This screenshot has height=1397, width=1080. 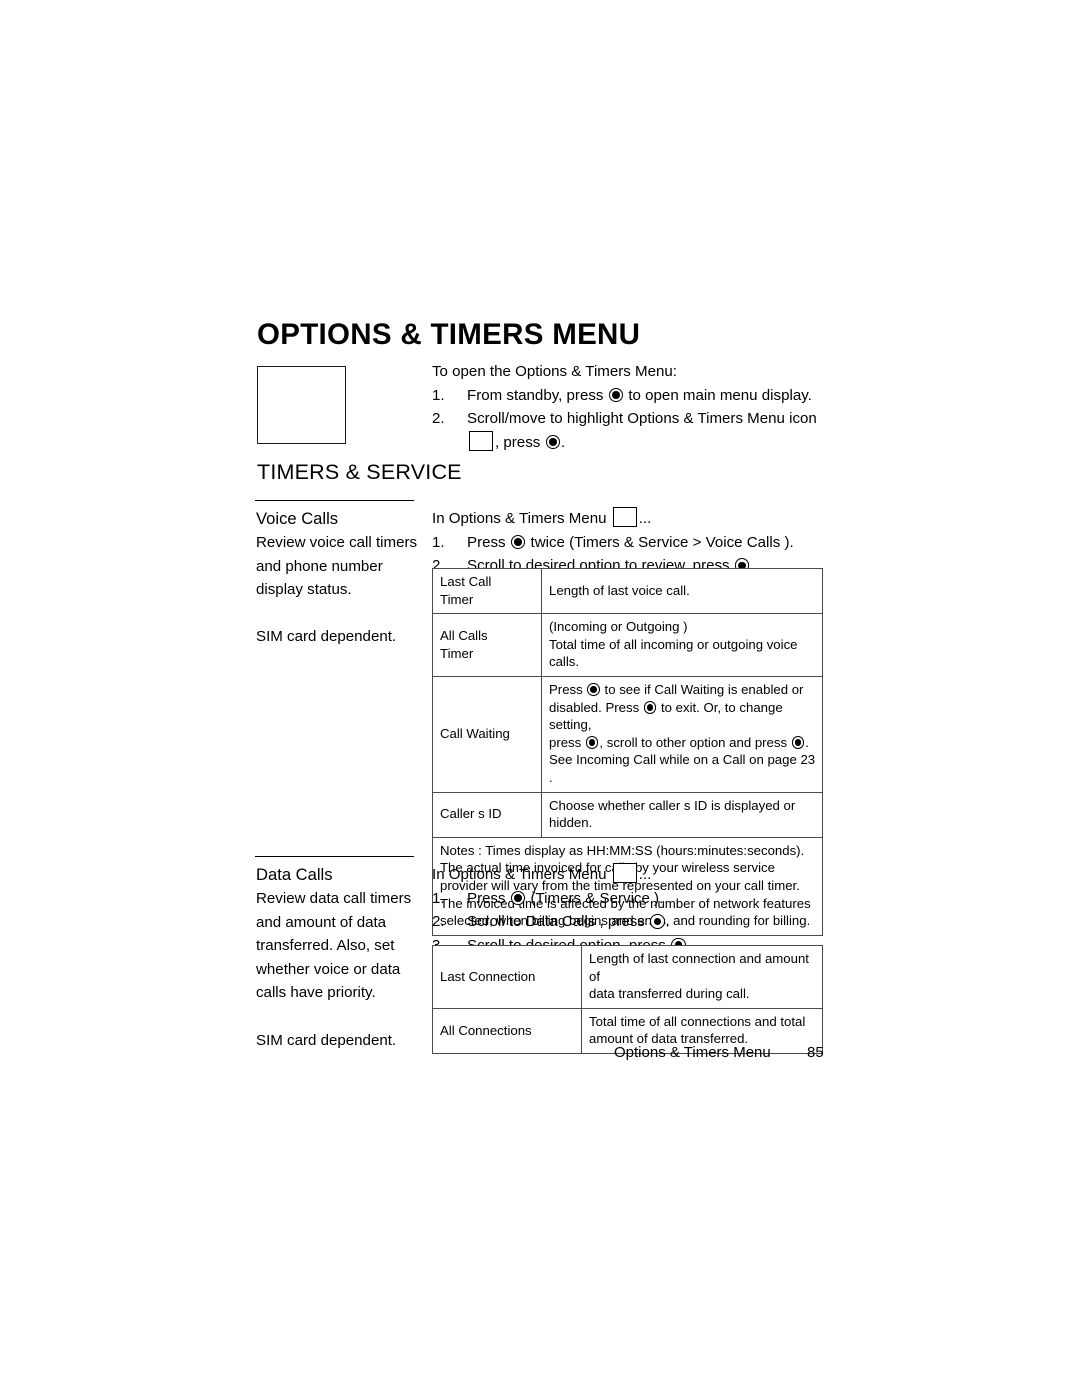 What do you see at coordinates (449, 334) in the screenshot?
I see `page-title: OPTIONS & TIMERS MENU` at bounding box center [449, 334].